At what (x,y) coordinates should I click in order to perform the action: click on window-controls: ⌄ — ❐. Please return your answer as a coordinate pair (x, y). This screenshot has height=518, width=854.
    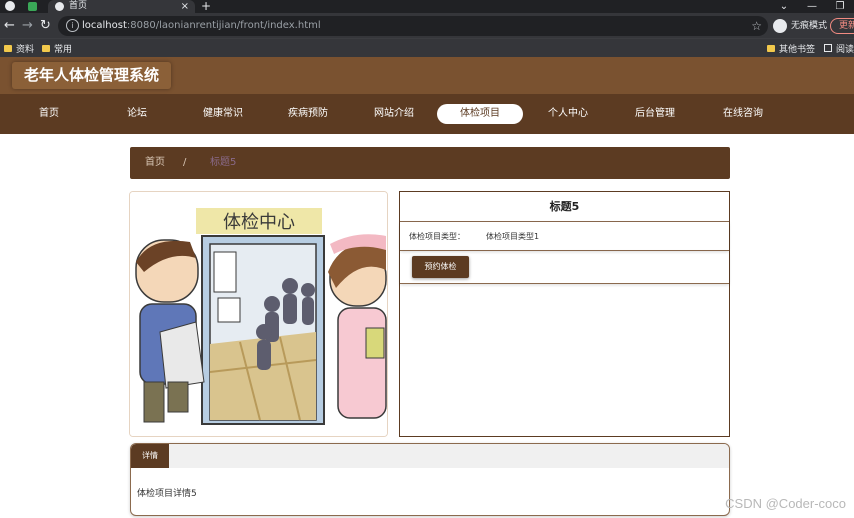
    Looking at the image, I should click on (812, 6).